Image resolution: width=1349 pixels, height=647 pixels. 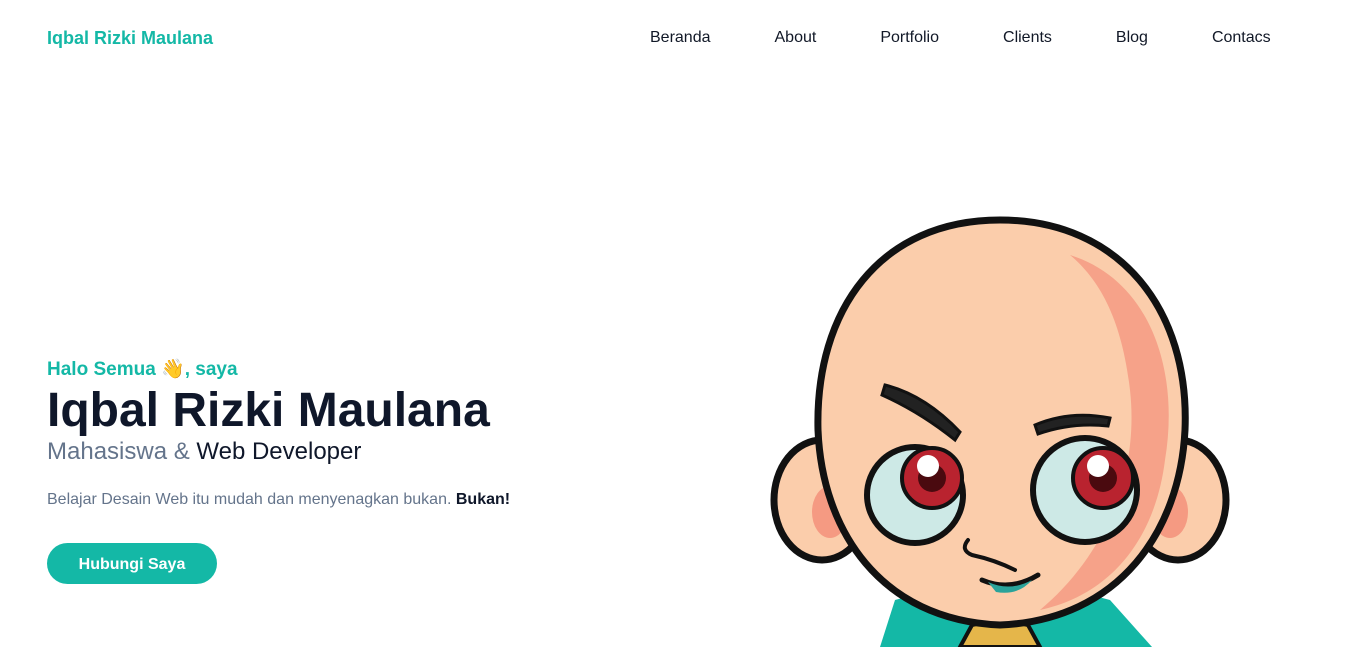 What do you see at coordinates (1241, 37) in the screenshot?
I see `nav-item-contacs: Contacs` at bounding box center [1241, 37].